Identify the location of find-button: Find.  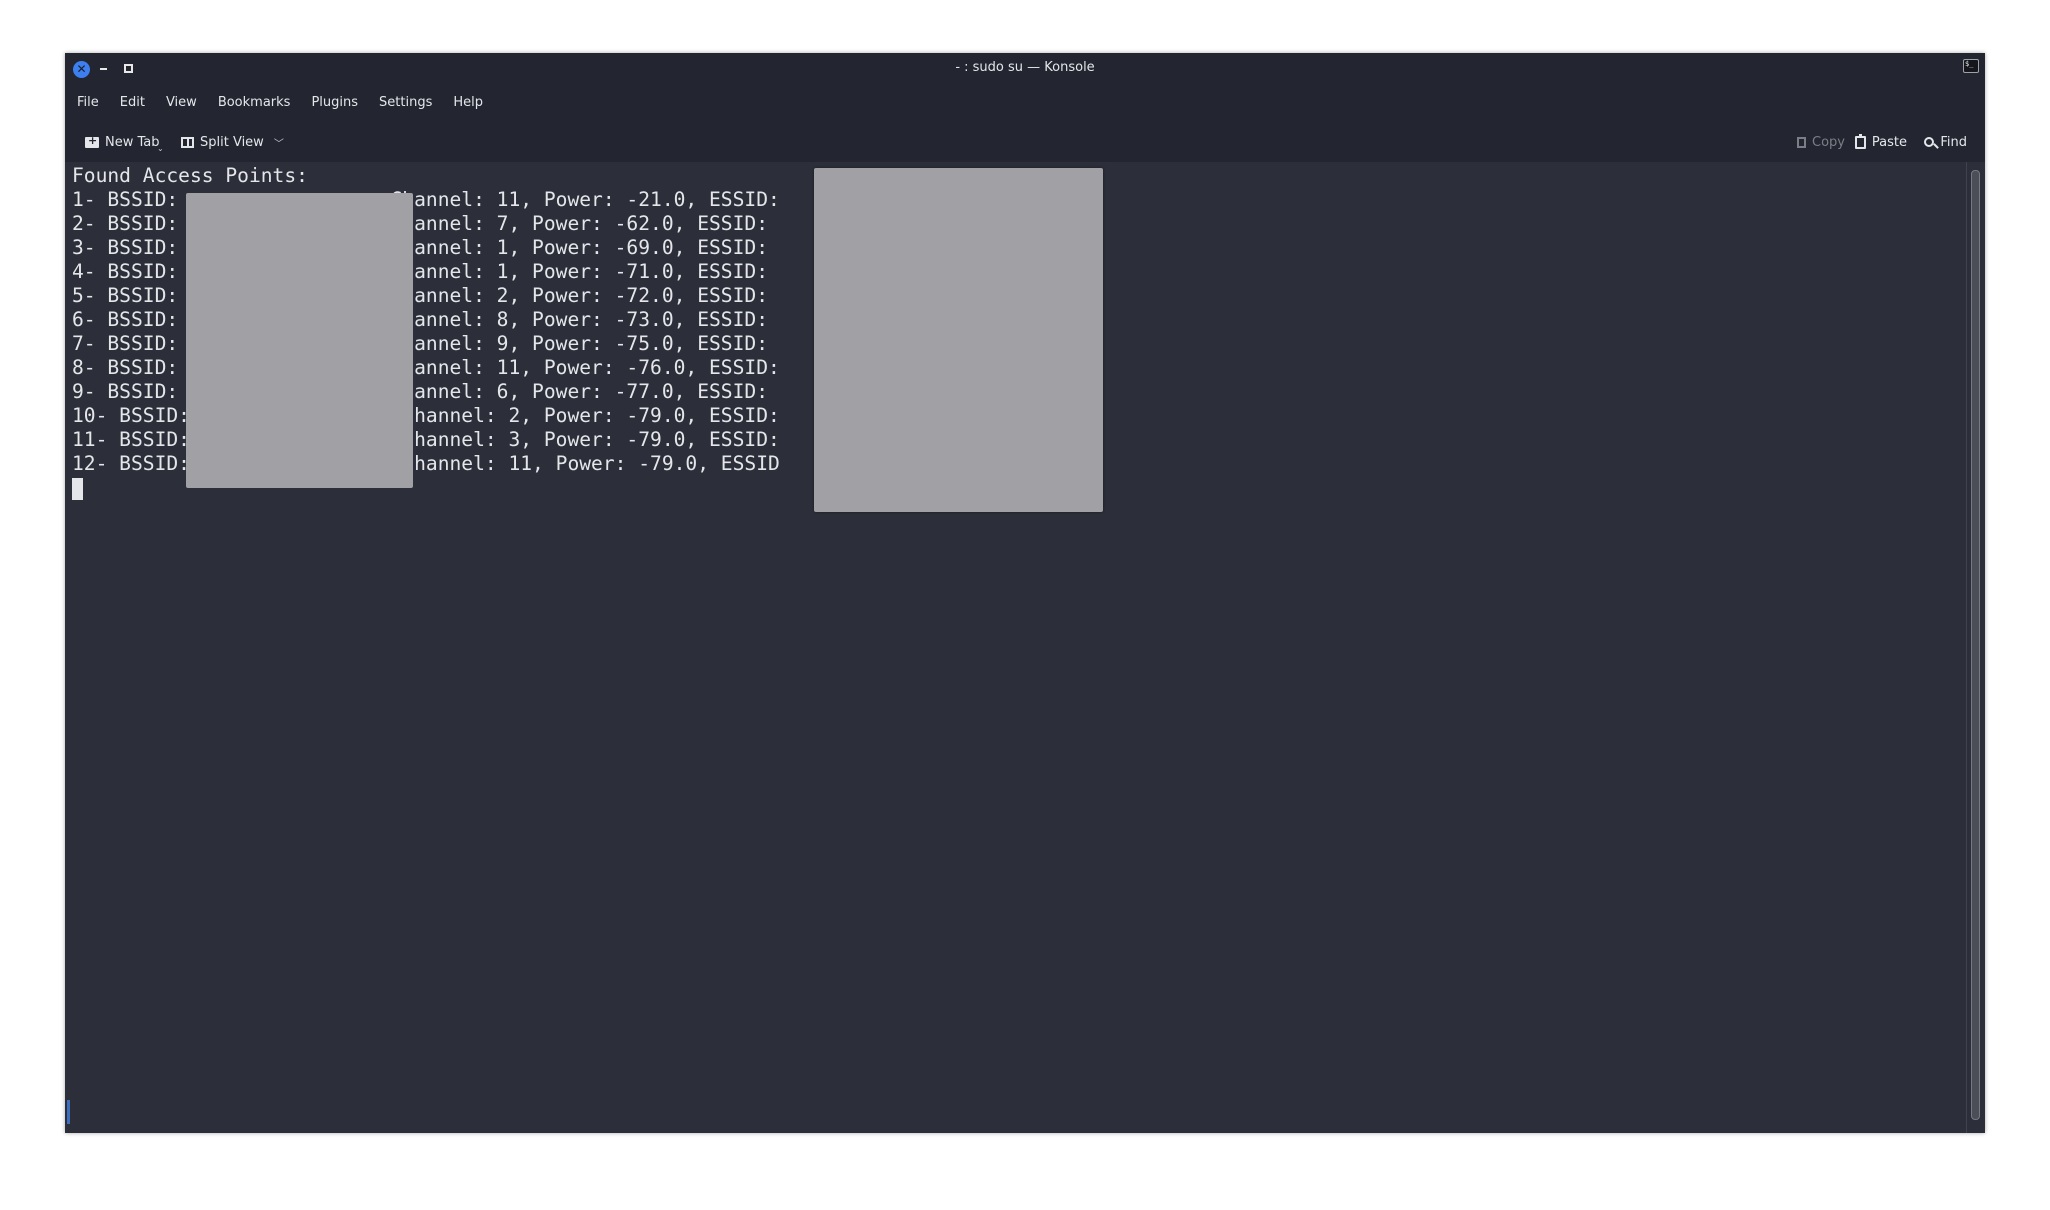
(1945, 142).